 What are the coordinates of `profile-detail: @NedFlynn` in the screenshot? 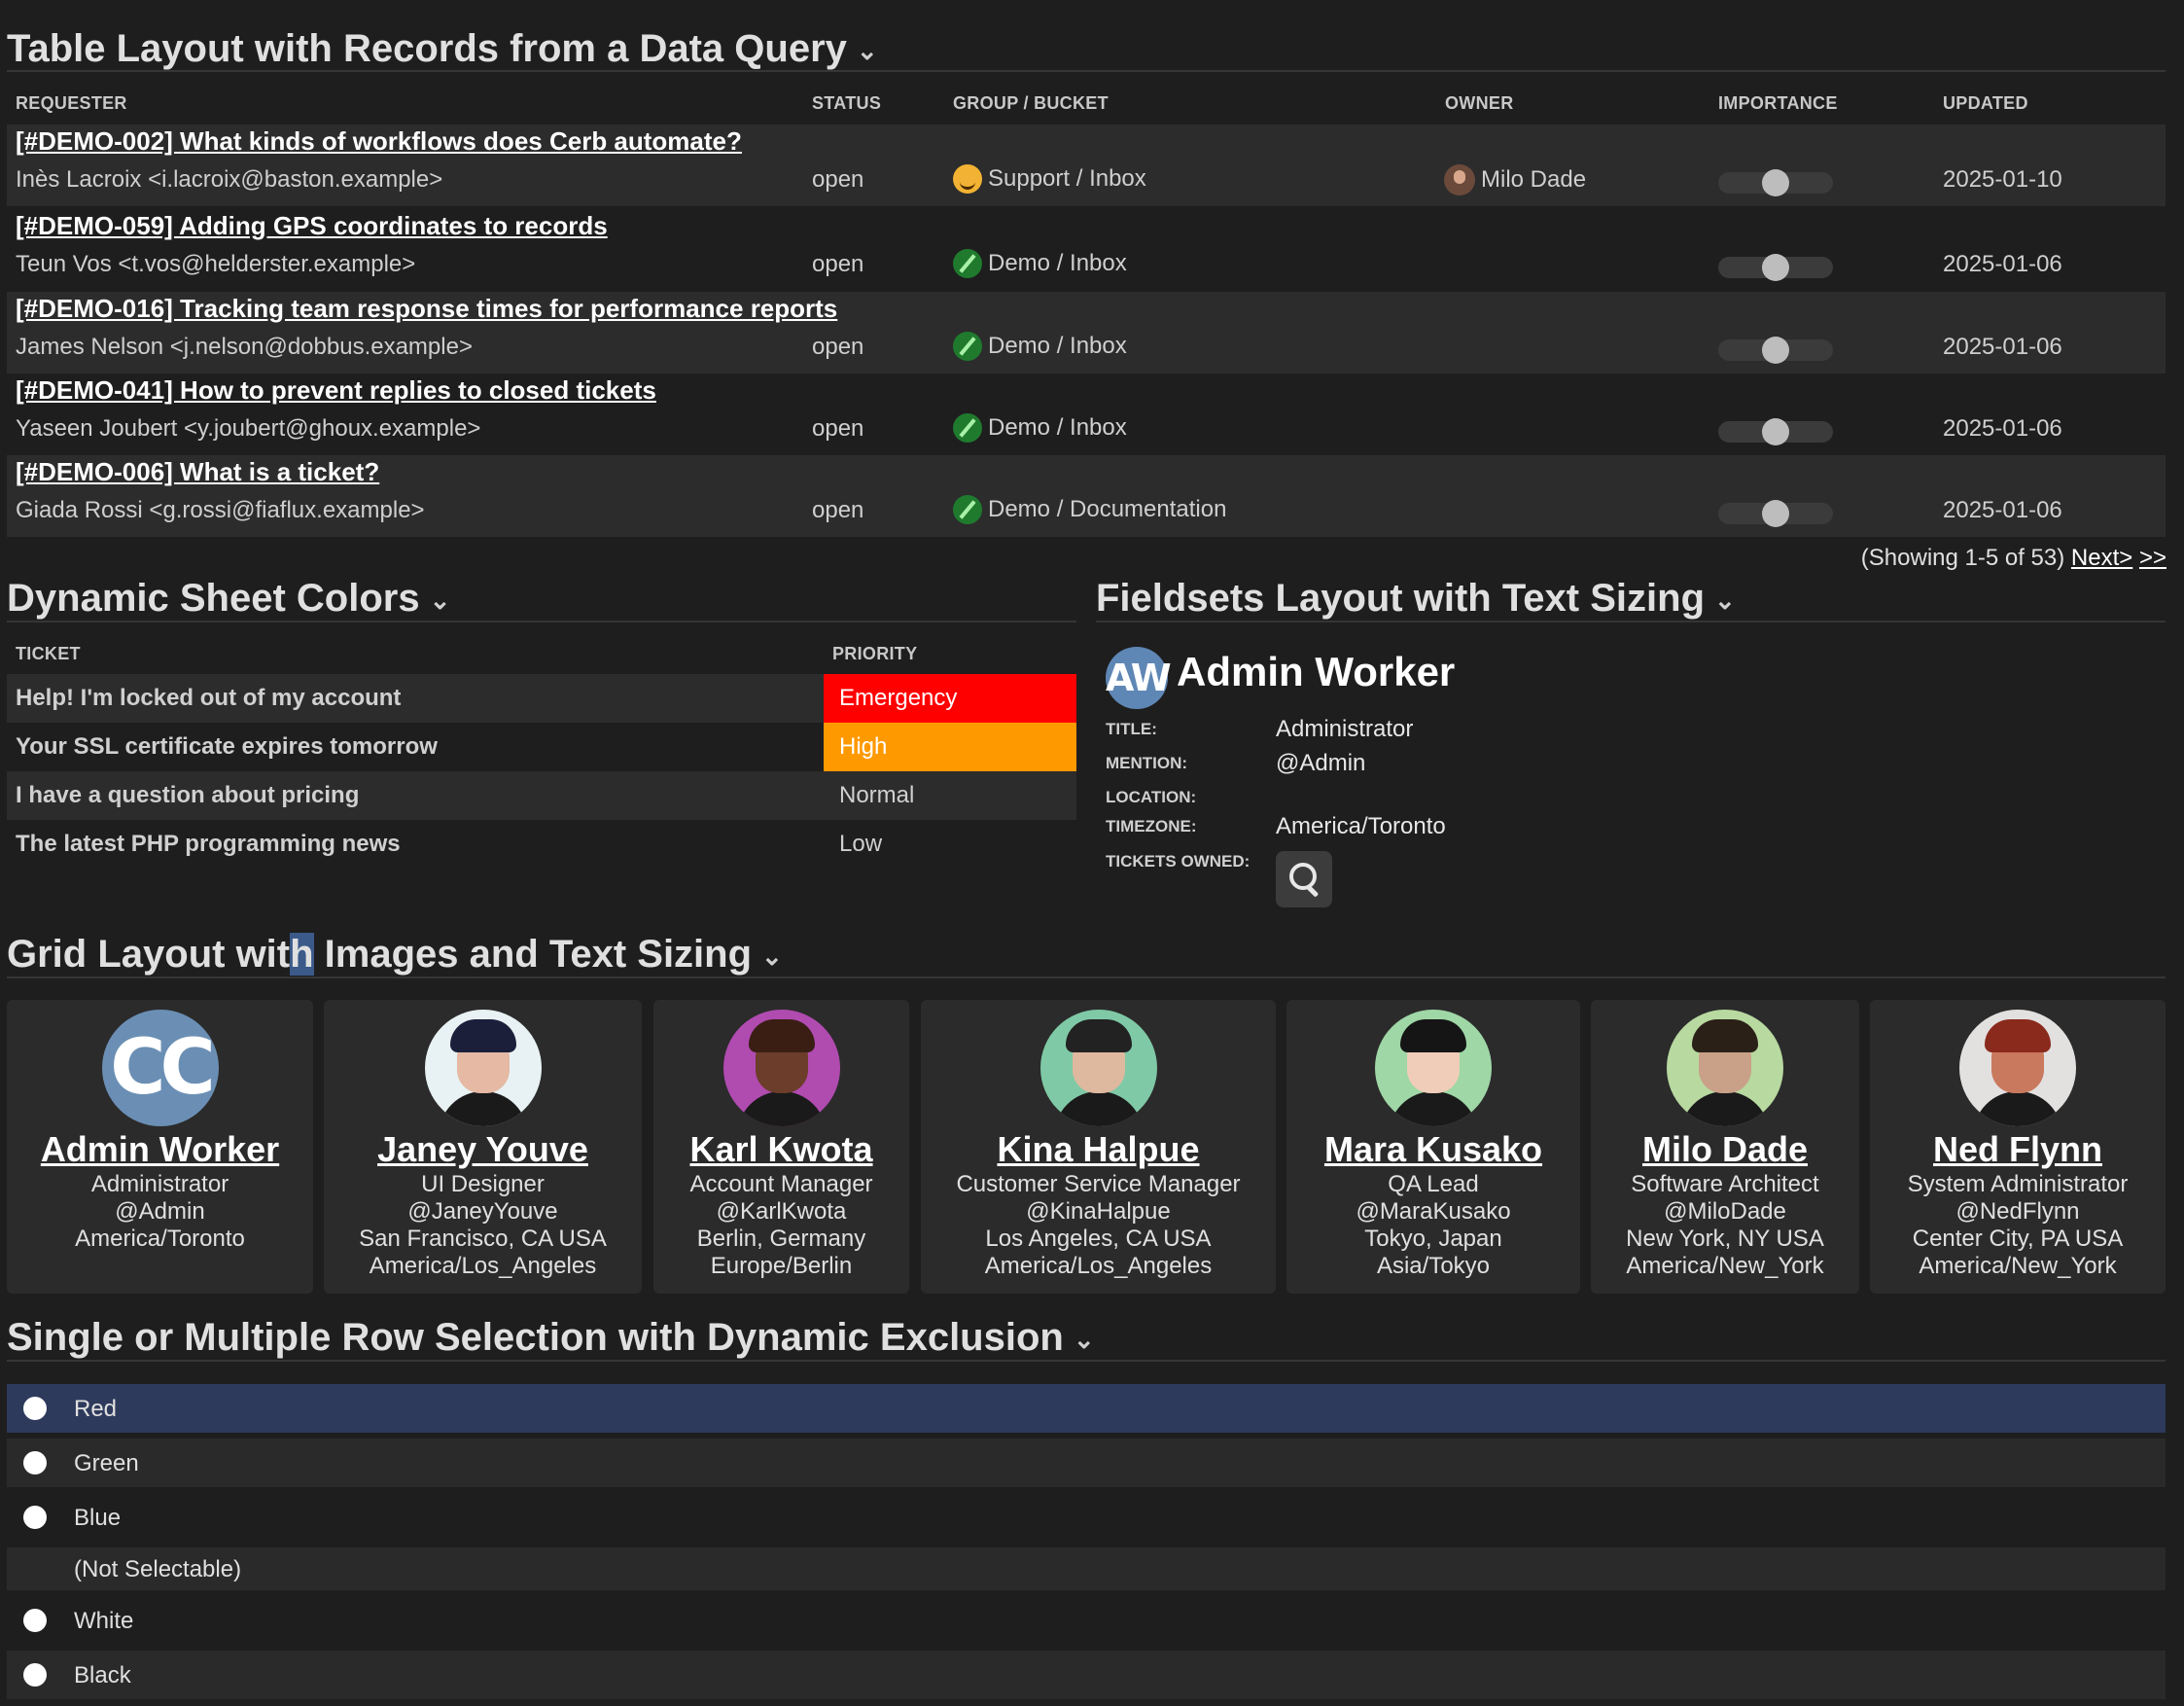 It's located at (2017, 1211).